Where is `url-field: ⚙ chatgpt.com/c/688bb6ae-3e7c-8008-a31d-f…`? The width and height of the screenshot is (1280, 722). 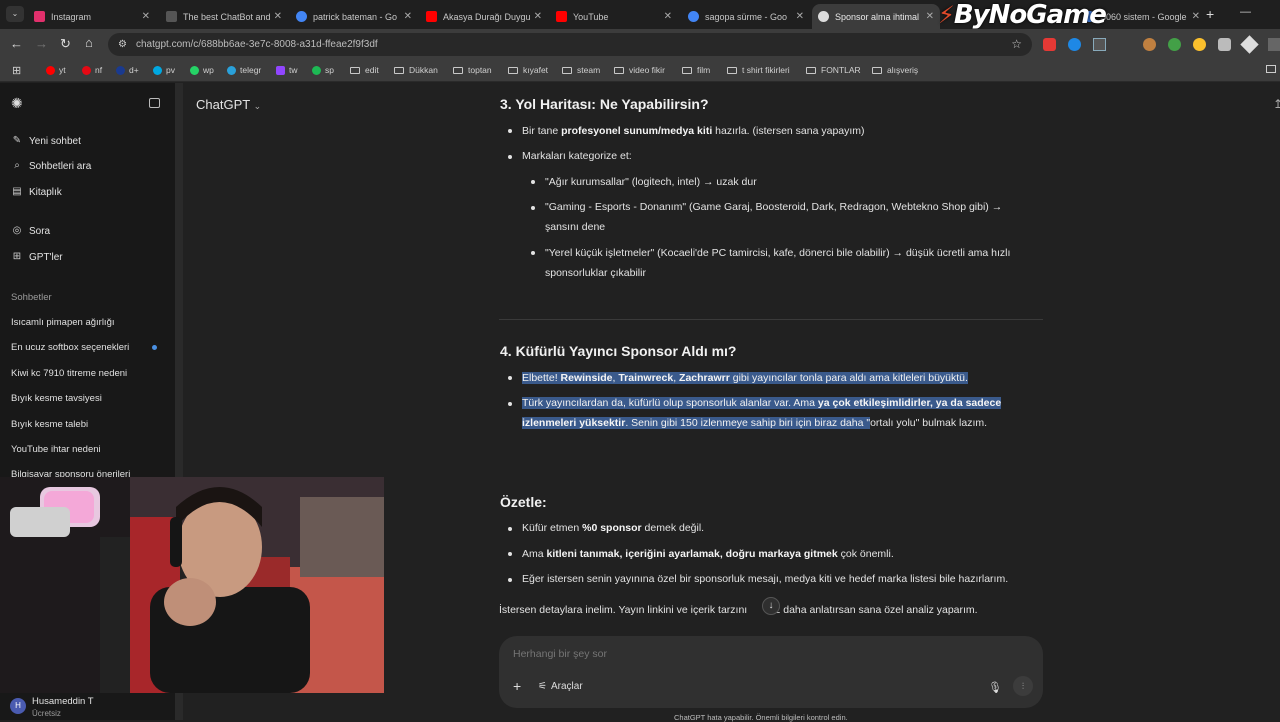
url-field: ⚙ chatgpt.com/c/688bb6ae-3e7c-8008-a31d-f… is located at coordinates (570, 44).